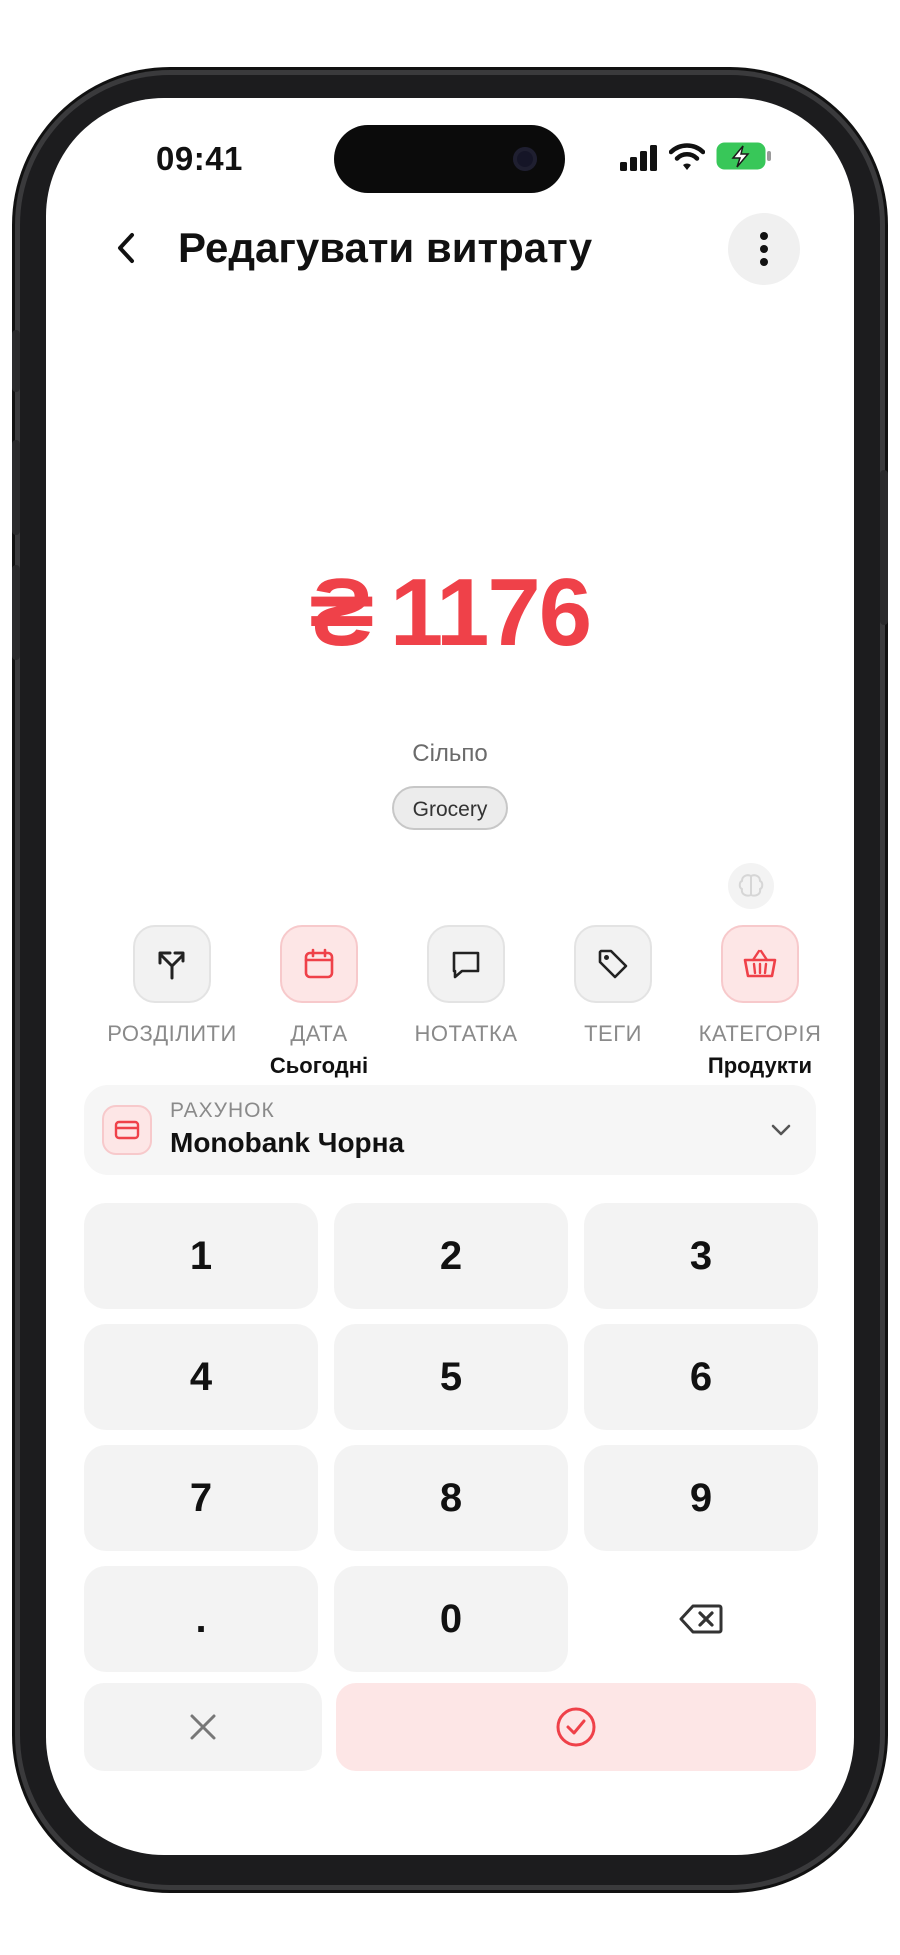  Describe the element at coordinates (201, 1256) in the screenshot. I see `key-1: 1` at that location.